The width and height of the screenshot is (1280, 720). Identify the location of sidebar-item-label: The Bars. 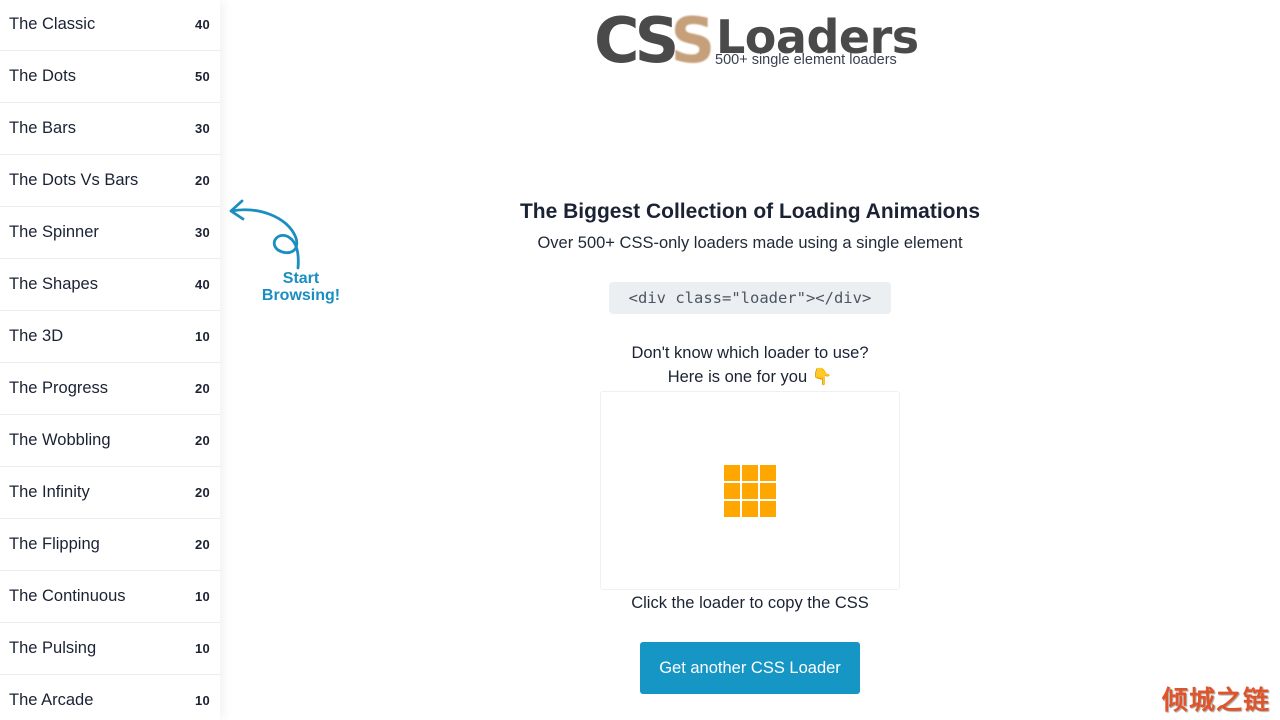
(42, 128).